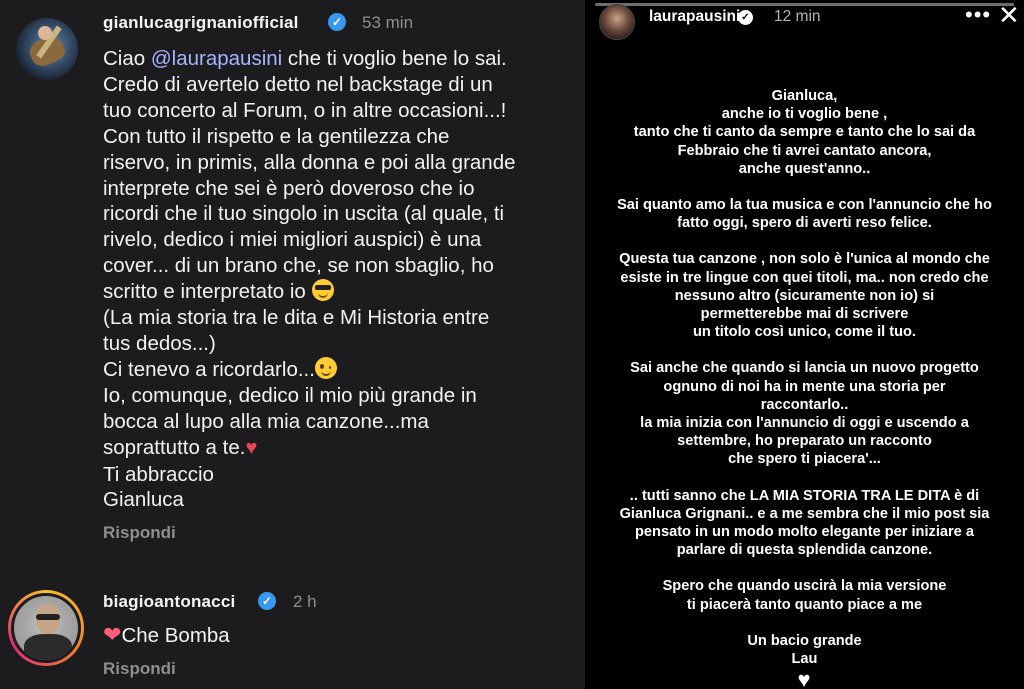  Describe the element at coordinates (797, 16) in the screenshot. I see `story-time: 12 min` at that location.